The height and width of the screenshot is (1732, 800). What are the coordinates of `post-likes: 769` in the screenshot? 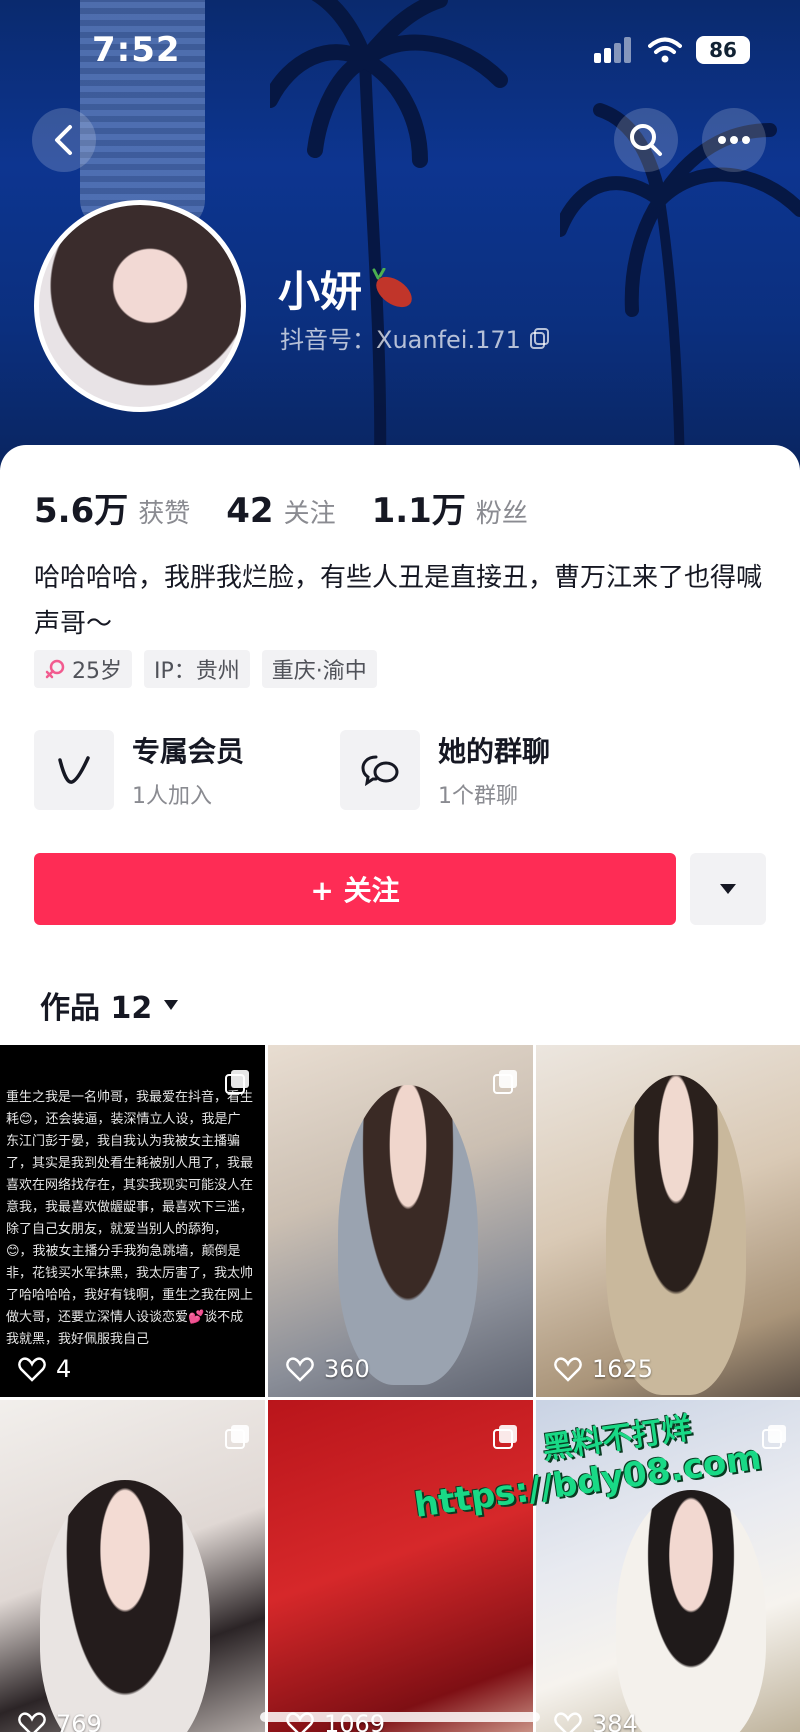 It's located at (60, 1721).